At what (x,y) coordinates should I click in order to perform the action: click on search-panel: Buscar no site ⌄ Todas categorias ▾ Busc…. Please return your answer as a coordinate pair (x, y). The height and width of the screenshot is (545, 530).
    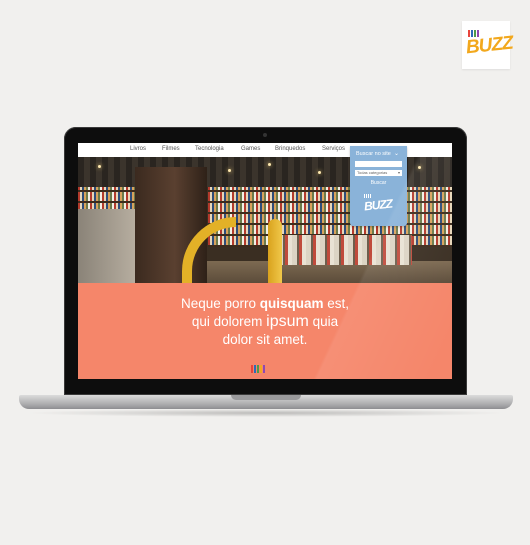
    Looking at the image, I should click on (378, 186).